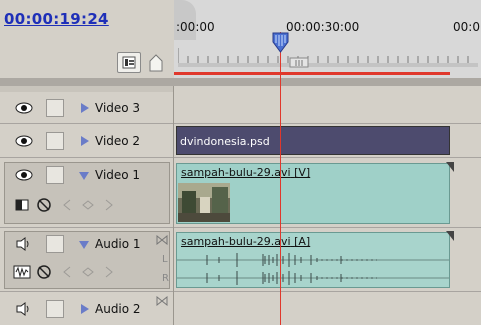  Describe the element at coordinates (118, 309) in the screenshot. I see `track-label-audio2: Audio 2` at that location.